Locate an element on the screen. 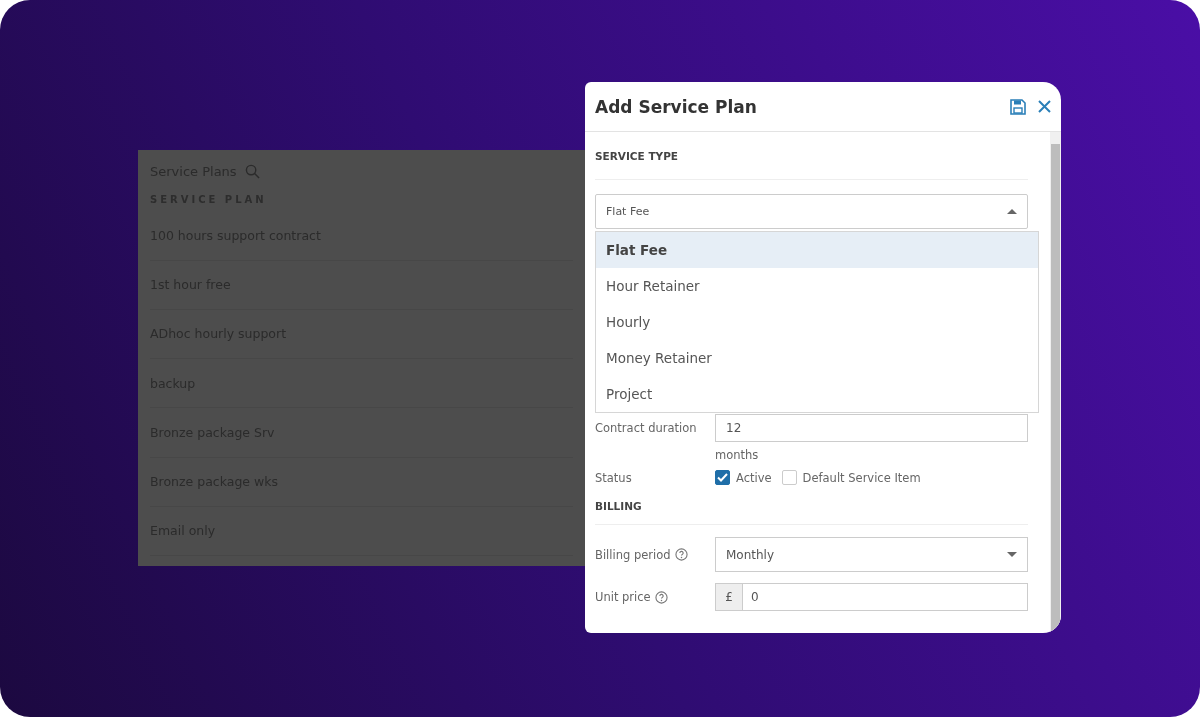 Image resolution: width=1200 pixels, height=717 pixels. dropdown-option: Money Retainer is located at coordinates (817, 358).